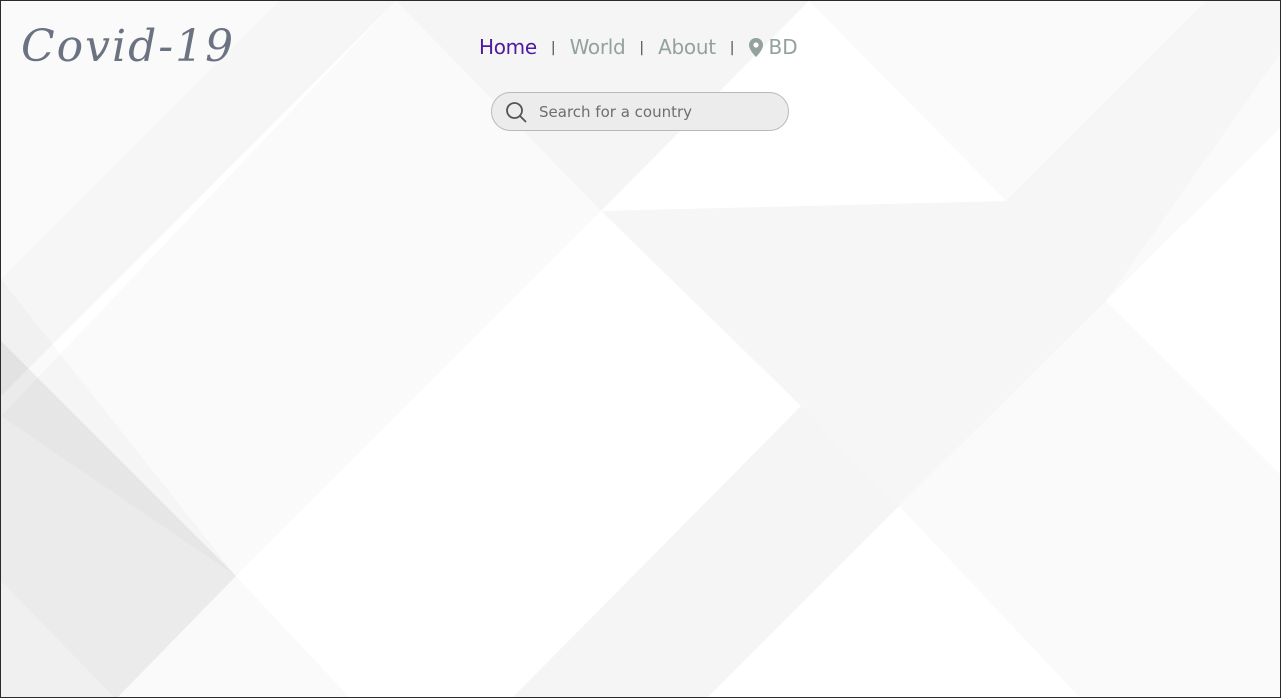 This screenshot has height=698, width=1281. What do you see at coordinates (598, 47) in the screenshot?
I see `nav-world-link: World` at bounding box center [598, 47].